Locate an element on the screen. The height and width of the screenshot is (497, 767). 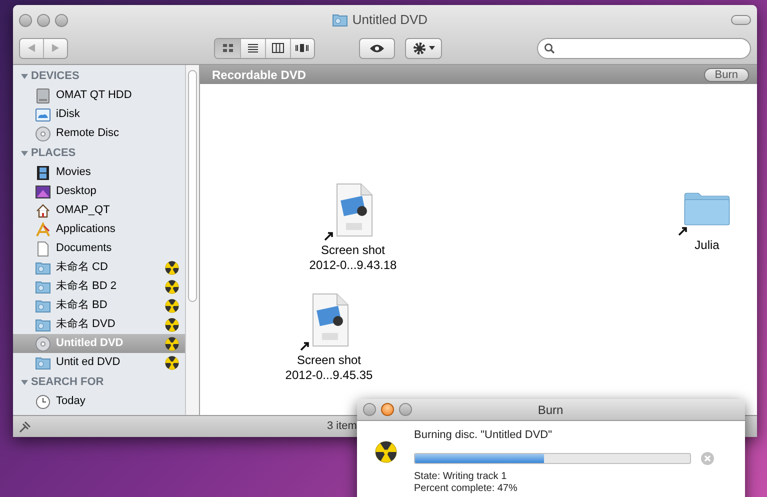
pin-icon is located at coordinates (25, 426).